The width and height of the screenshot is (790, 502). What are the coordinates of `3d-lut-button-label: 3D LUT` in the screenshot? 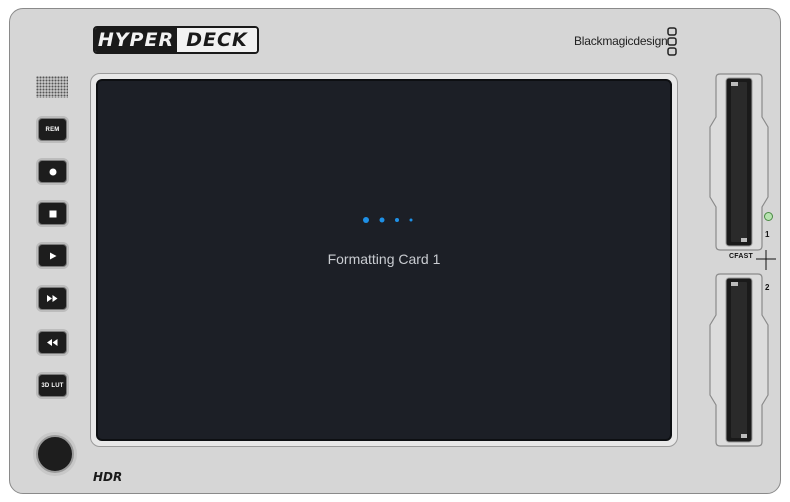 It's located at (52, 385).